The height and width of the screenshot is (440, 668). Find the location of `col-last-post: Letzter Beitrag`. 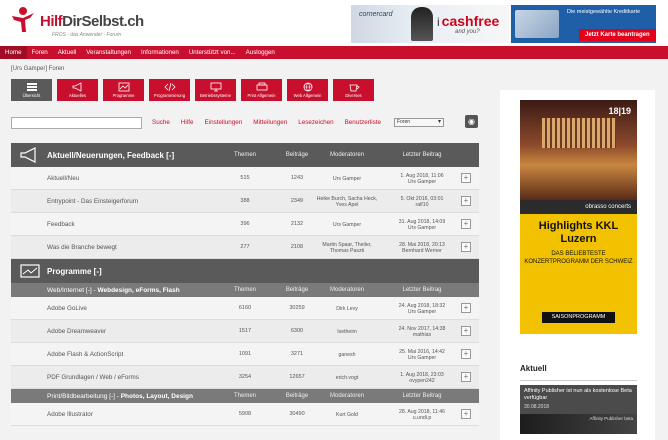

col-last-post: Letzter Beitrag is located at coordinates (422, 396).